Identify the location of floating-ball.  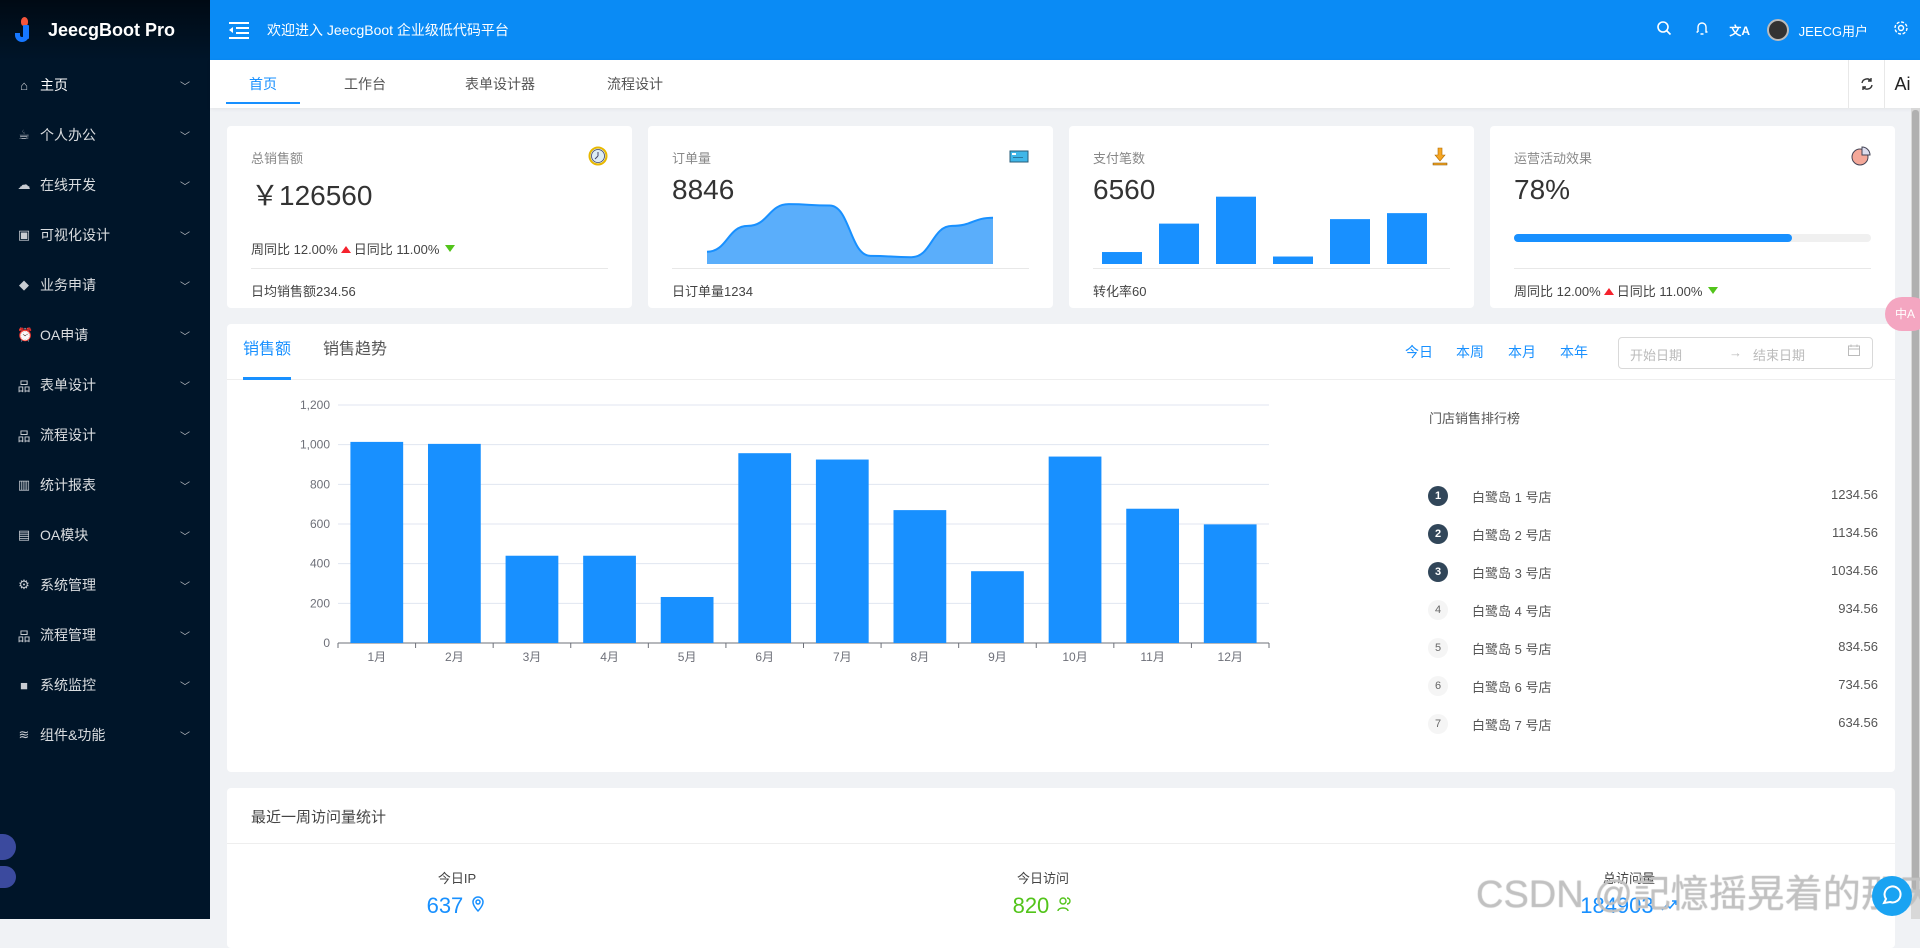
(8, 847).